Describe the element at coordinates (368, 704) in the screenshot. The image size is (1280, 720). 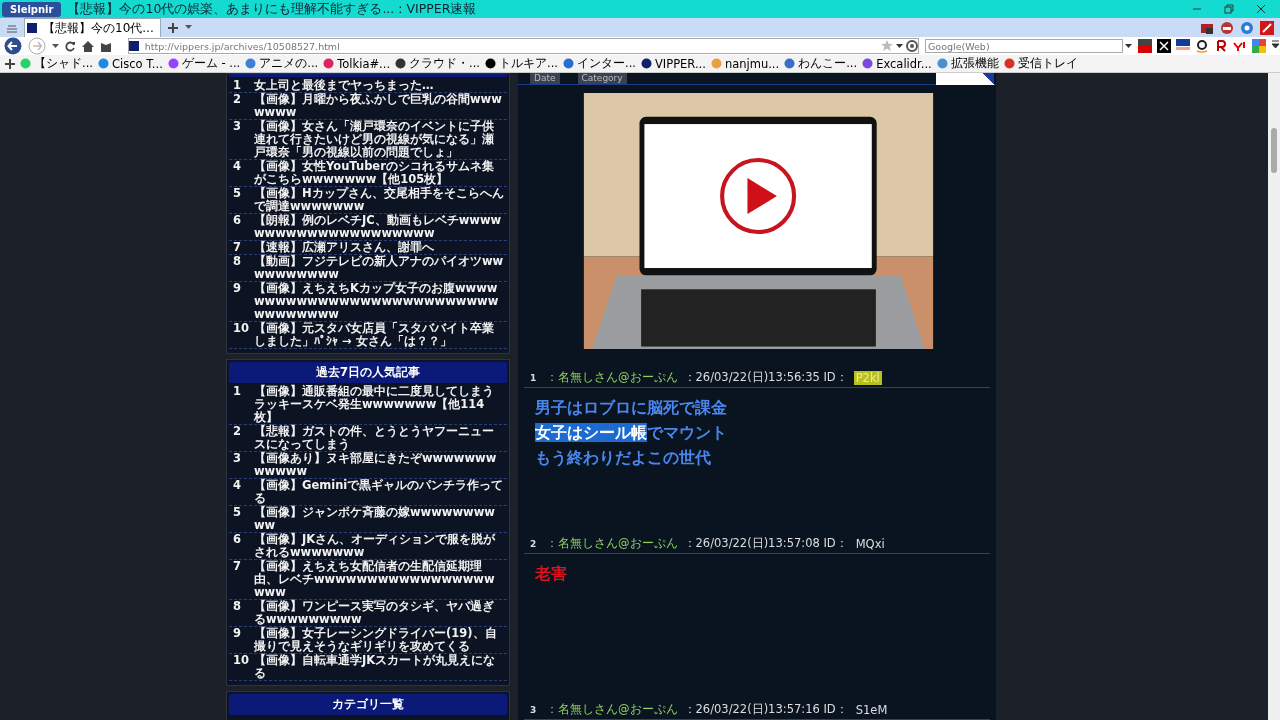
I see `panel-heading: カテゴリ一覧` at that location.